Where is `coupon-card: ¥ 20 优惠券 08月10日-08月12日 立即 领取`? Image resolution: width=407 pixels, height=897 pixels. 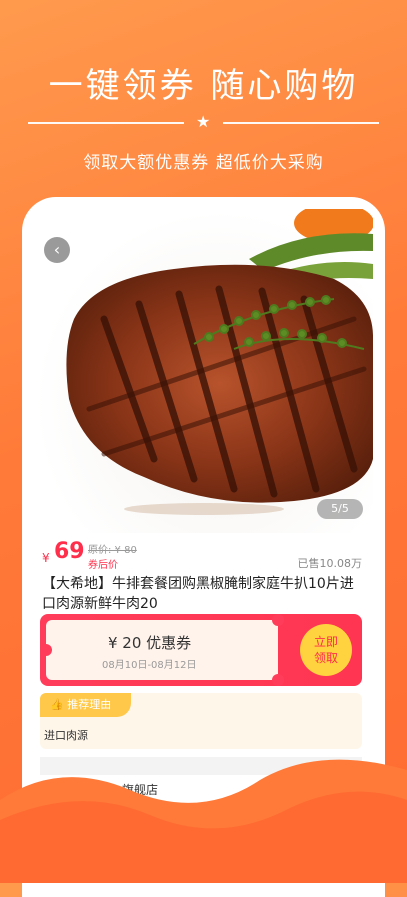
coupon-card: ¥ 20 优惠券 08月10日-08月12日 立即 领取 is located at coordinates (201, 650).